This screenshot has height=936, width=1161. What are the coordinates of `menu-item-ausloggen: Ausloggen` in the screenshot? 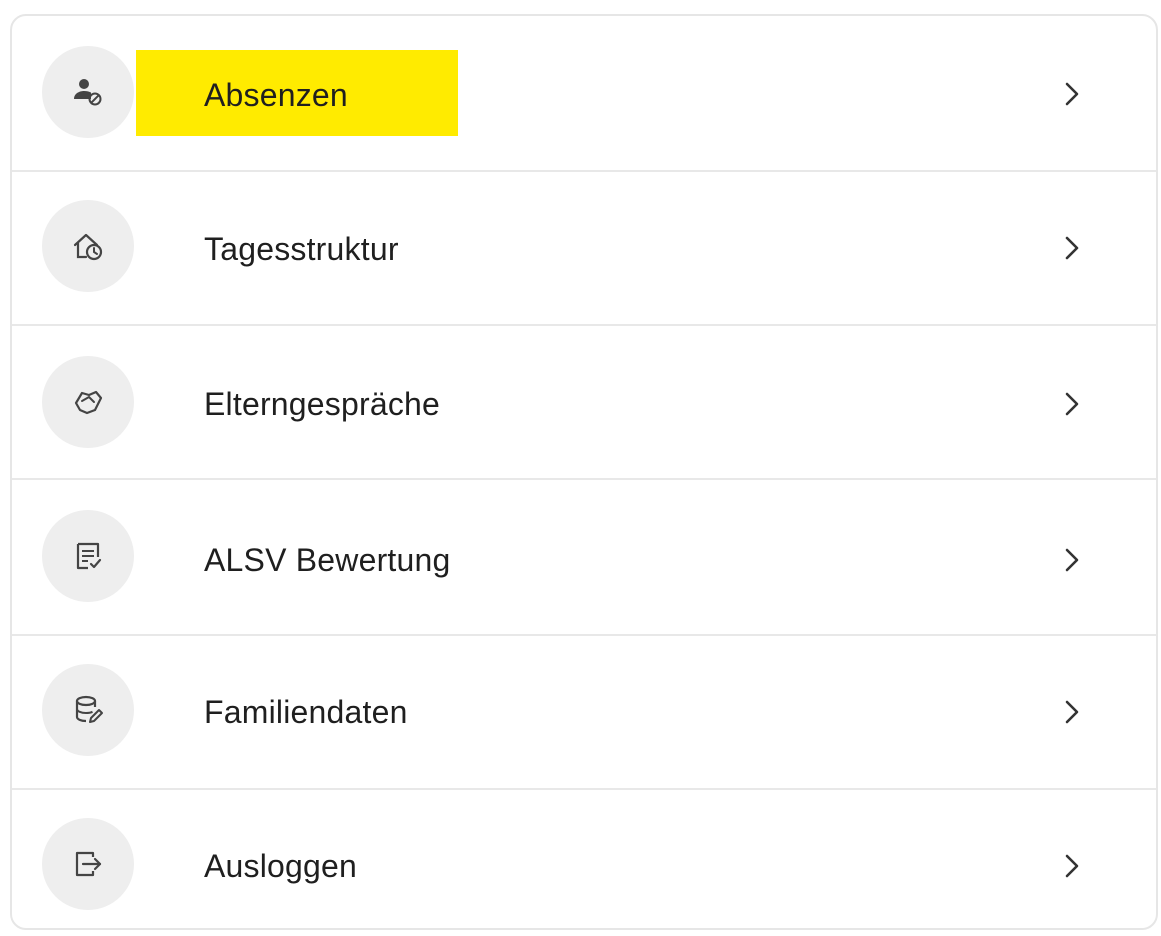 It's located at (584, 859).